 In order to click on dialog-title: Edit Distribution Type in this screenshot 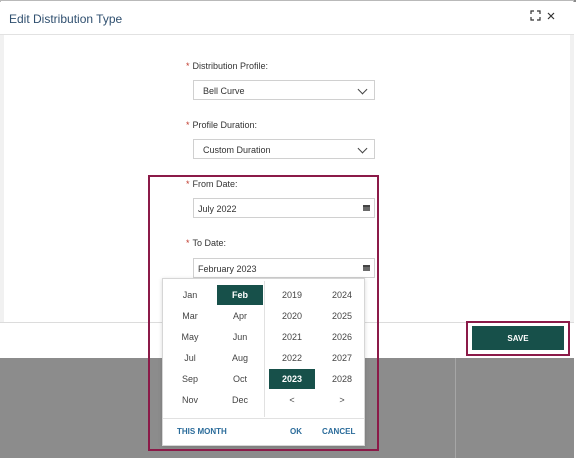, I will do `click(66, 19)`.